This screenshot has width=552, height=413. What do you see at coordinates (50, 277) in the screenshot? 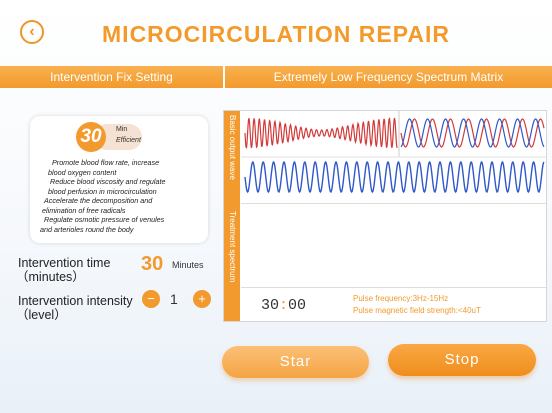
I see `time-unit-label: （minutes）` at bounding box center [50, 277].